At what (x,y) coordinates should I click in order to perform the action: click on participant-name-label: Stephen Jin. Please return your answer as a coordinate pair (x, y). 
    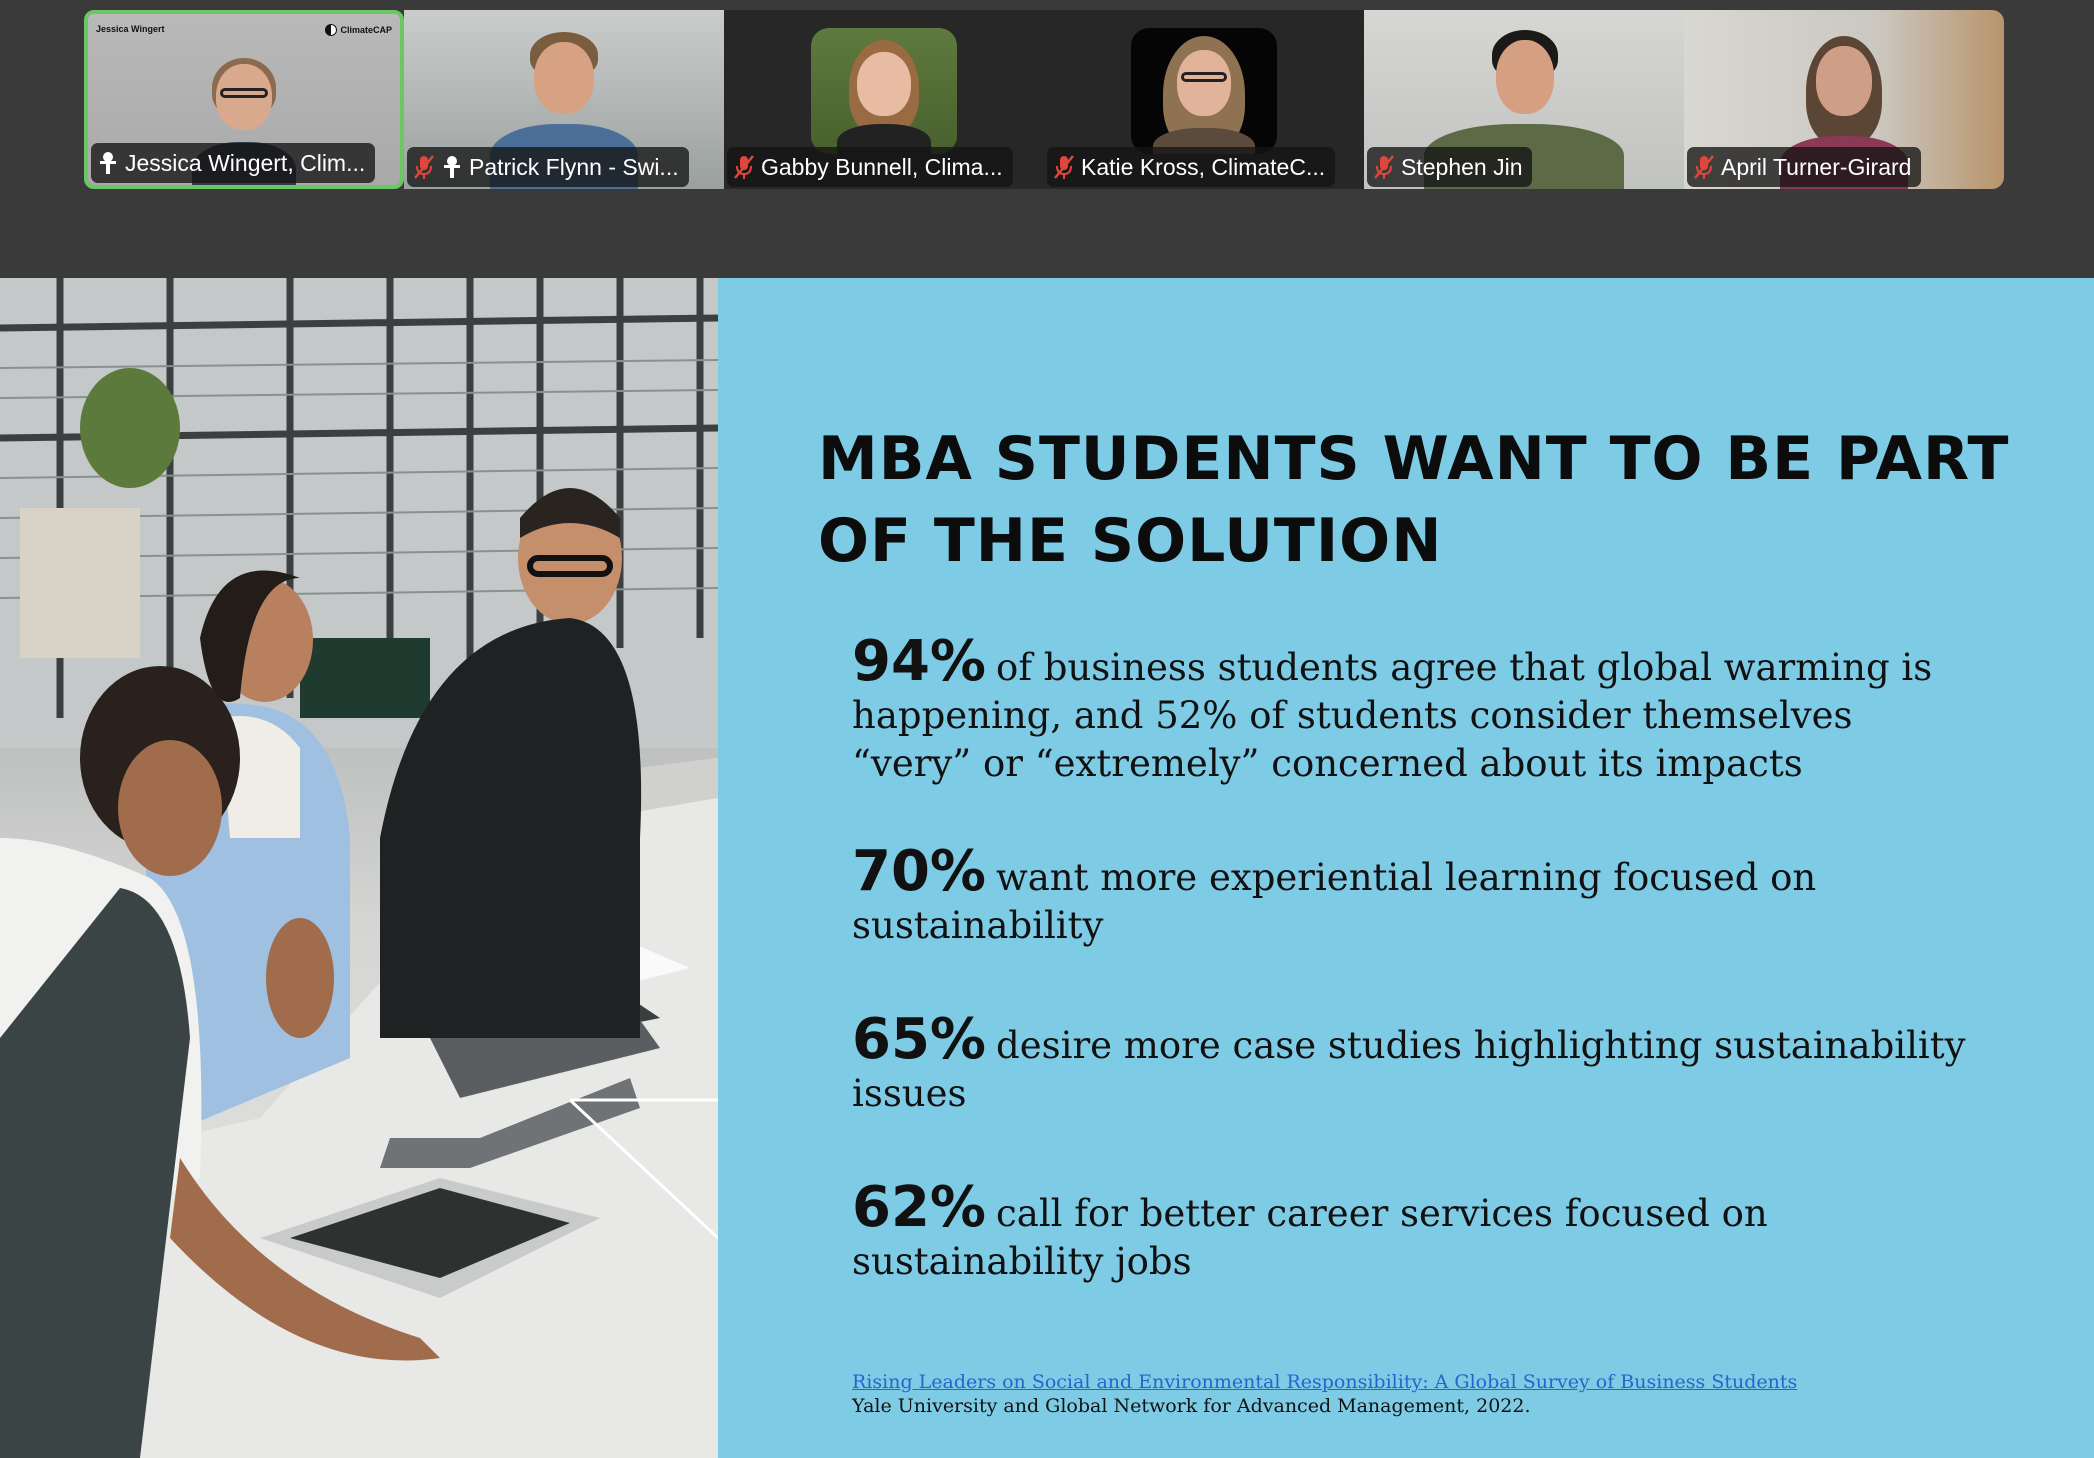
    Looking at the image, I should click on (1450, 167).